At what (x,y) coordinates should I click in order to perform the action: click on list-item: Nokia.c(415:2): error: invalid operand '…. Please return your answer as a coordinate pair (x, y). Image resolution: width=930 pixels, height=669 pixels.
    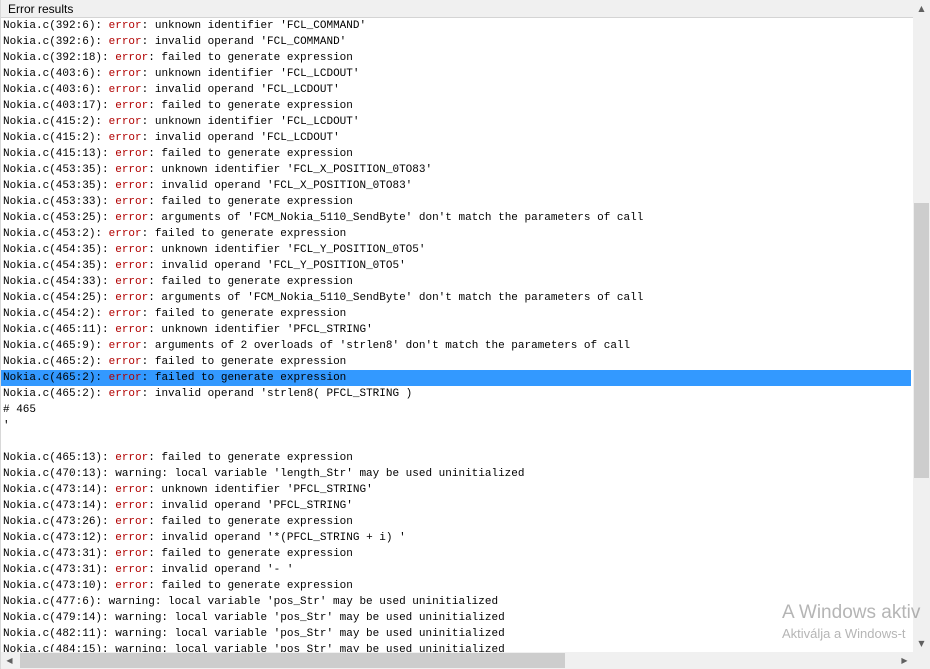
    Looking at the image, I should click on (457, 138).